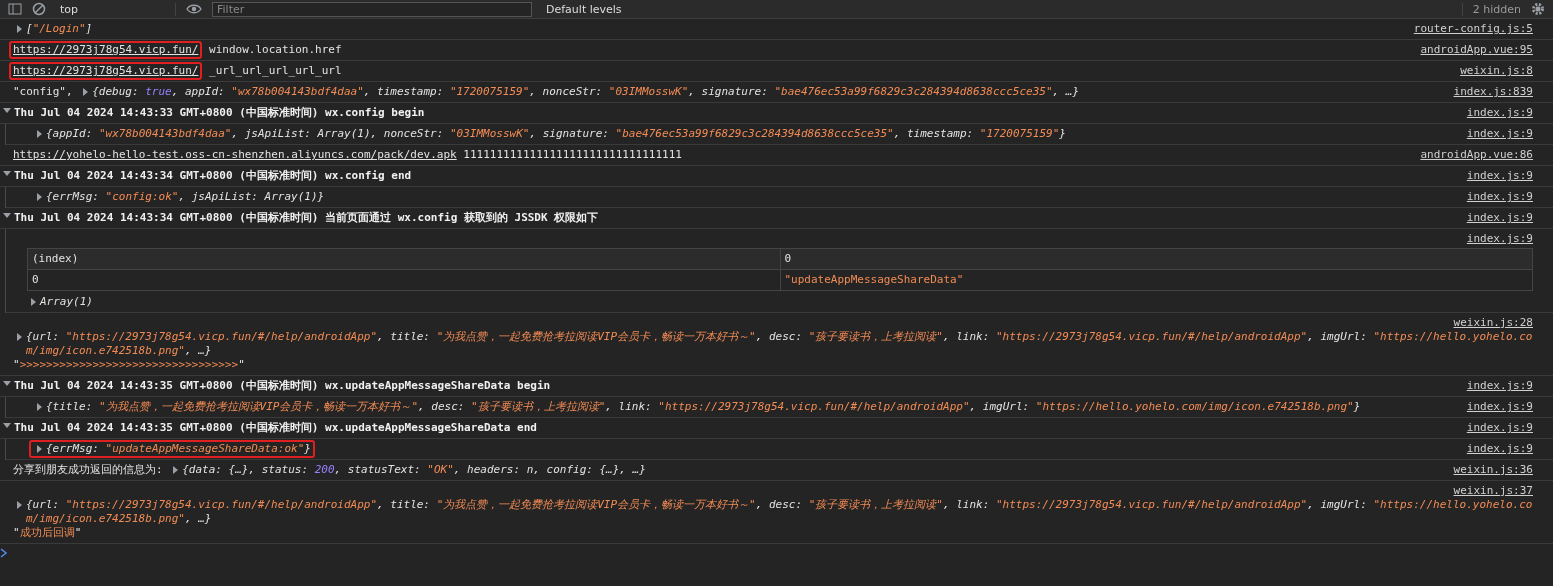 This screenshot has width=1553, height=586. Describe the element at coordinates (275, 71) in the screenshot. I see `log-text: _url_url_url_url_url` at that location.